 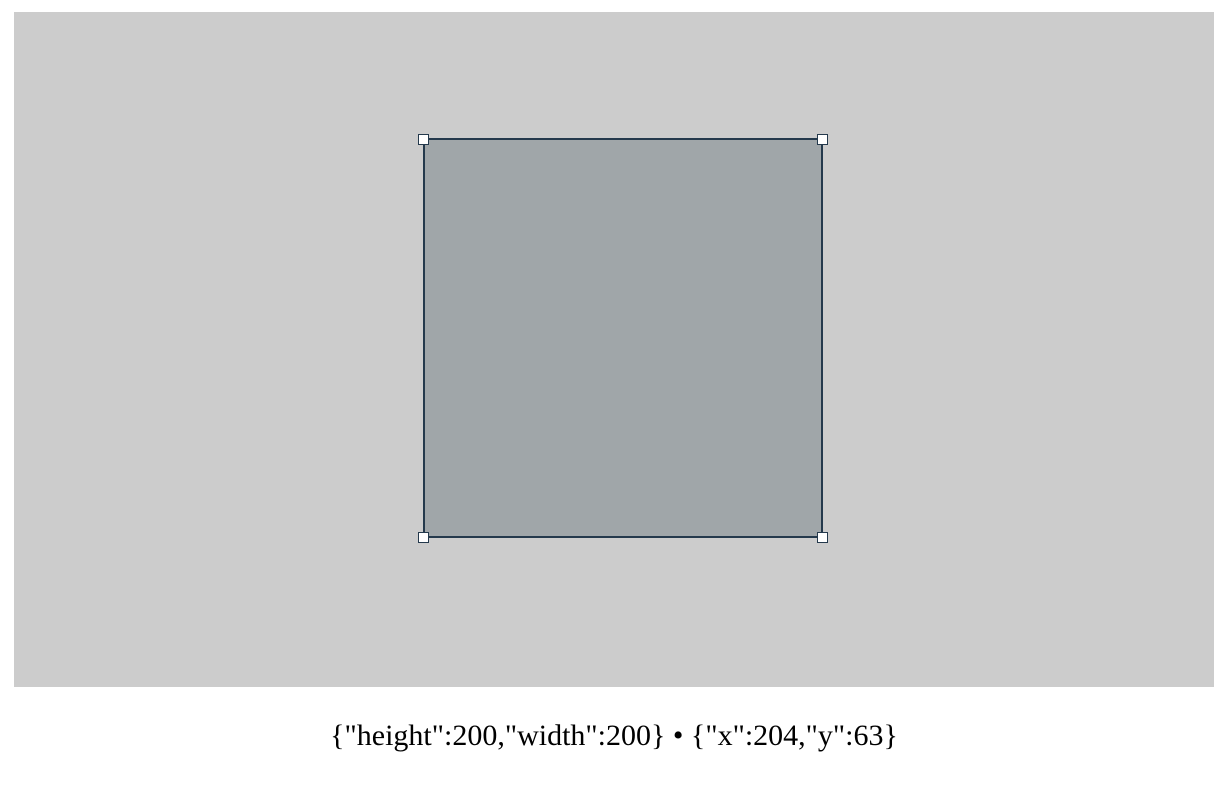 What do you see at coordinates (794, 735) in the screenshot?
I see `position-readout: {"x":204,"y":63}` at bounding box center [794, 735].